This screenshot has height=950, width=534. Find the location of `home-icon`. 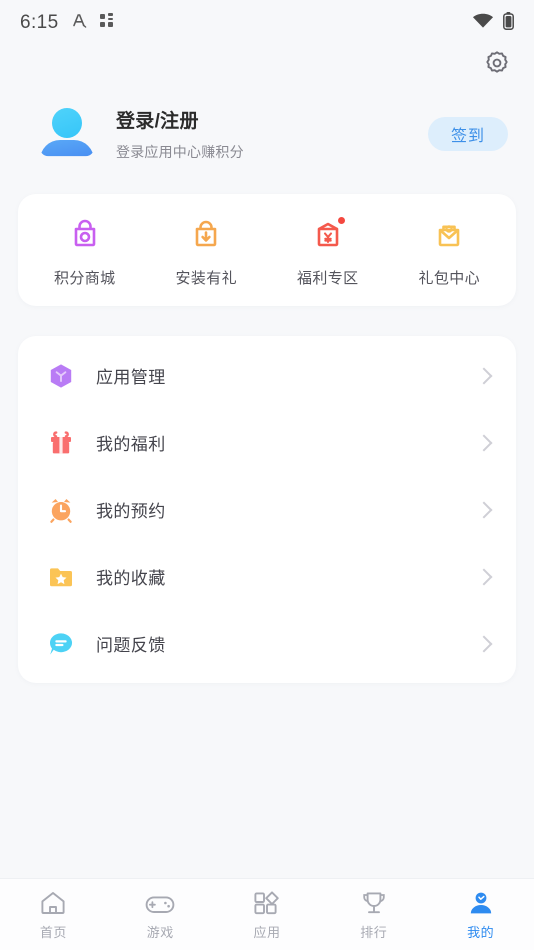

home-icon is located at coordinates (53, 902).